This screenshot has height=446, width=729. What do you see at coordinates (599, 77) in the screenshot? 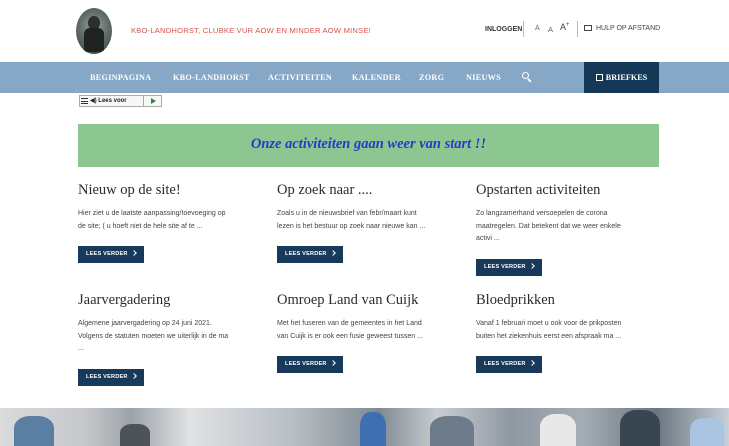
I see `edit-icon` at bounding box center [599, 77].